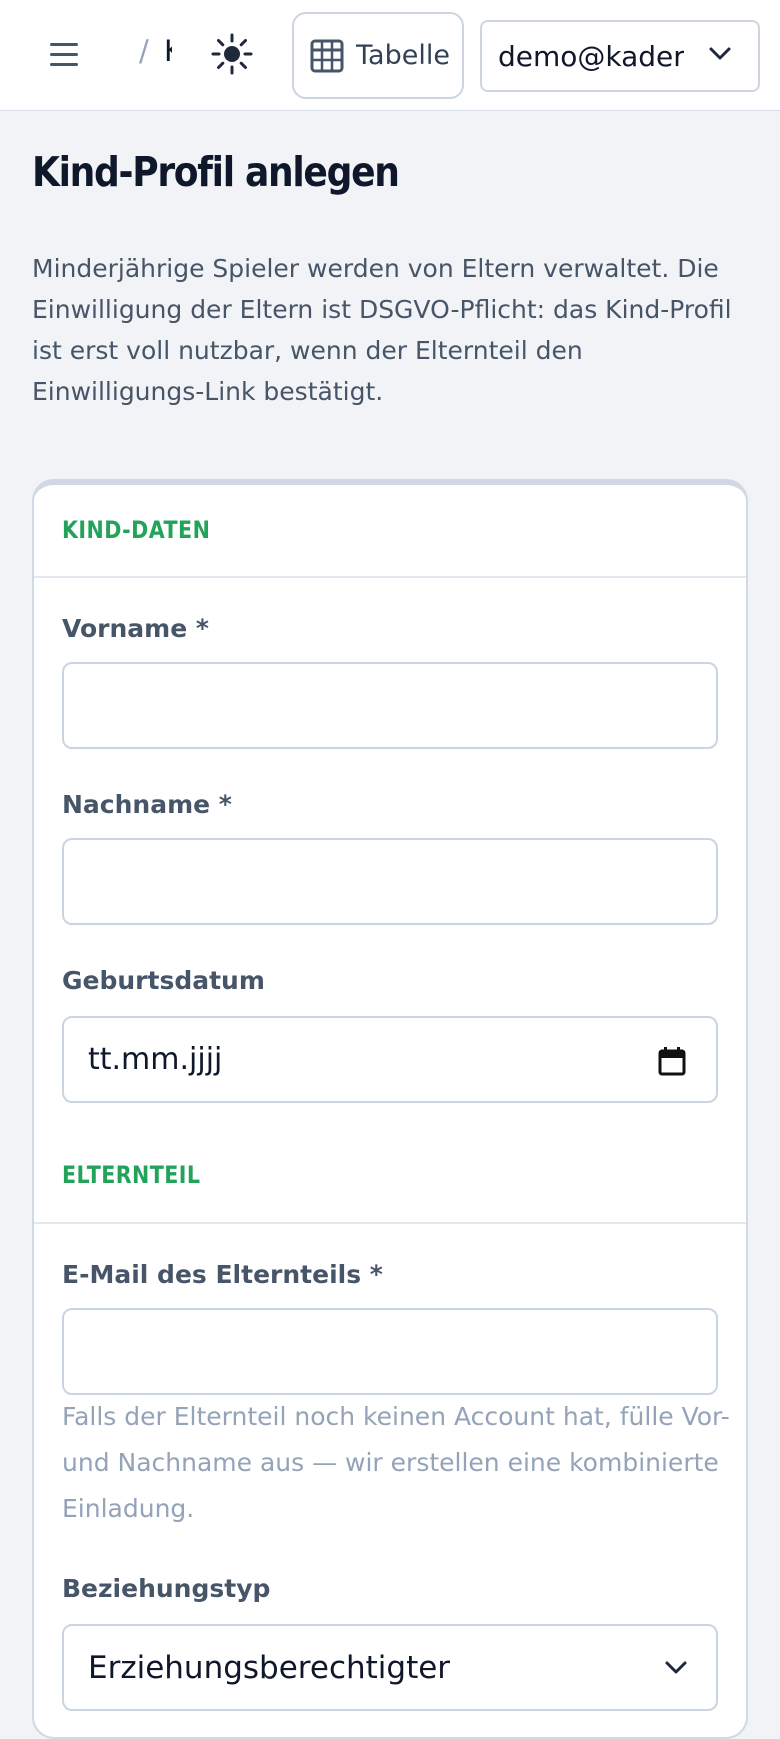 The width and height of the screenshot is (780, 1739). I want to click on section-title-child-data: KIND-DATEN, so click(136, 530).